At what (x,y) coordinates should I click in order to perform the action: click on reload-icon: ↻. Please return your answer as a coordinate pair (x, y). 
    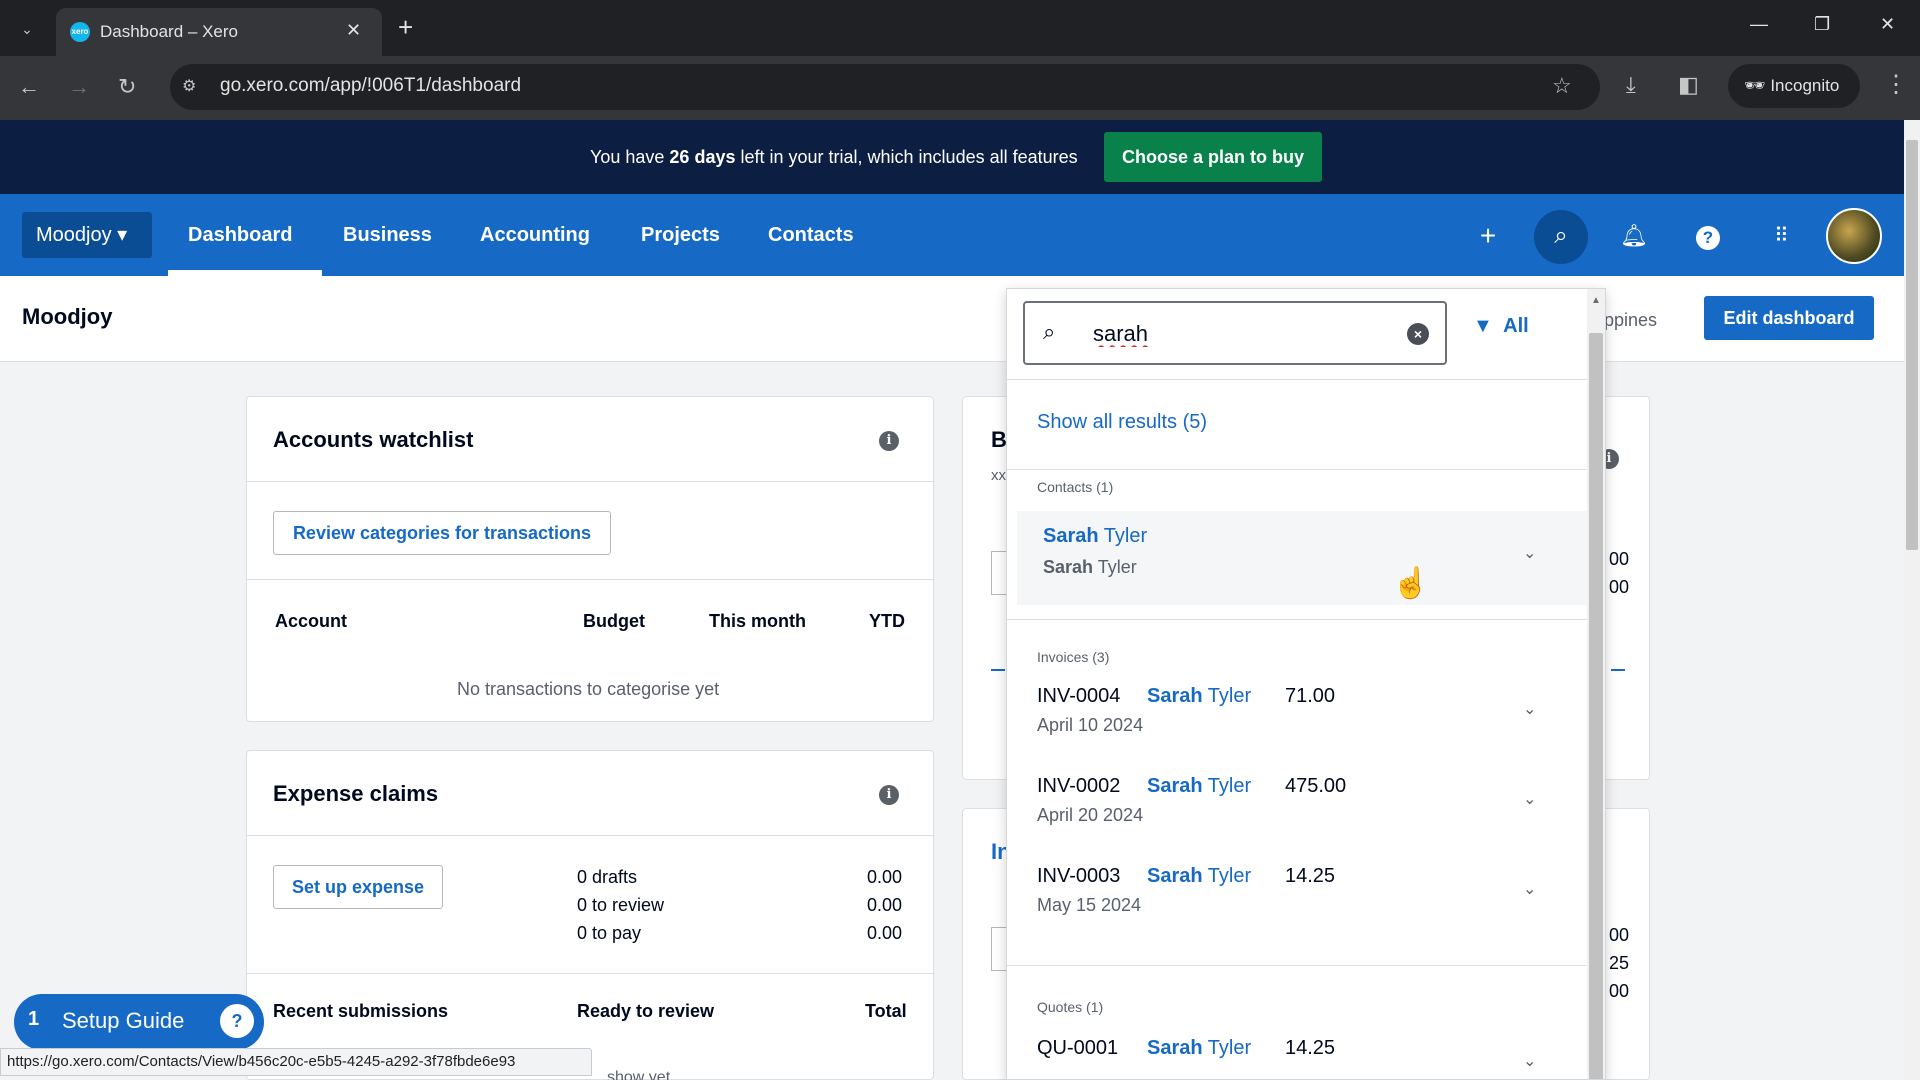
    Looking at the image, I should click on (127, 87).